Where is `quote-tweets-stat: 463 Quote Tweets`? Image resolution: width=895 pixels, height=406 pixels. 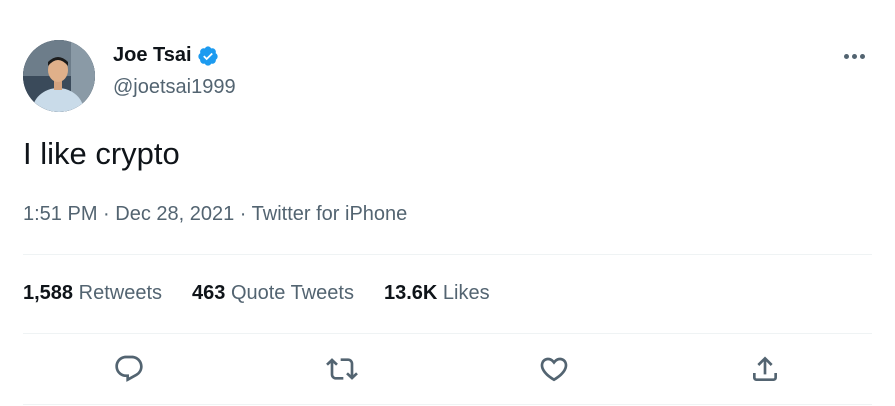
quote-tweets-stat: 463 Quote Tweets is located at coordinates (273, 293).